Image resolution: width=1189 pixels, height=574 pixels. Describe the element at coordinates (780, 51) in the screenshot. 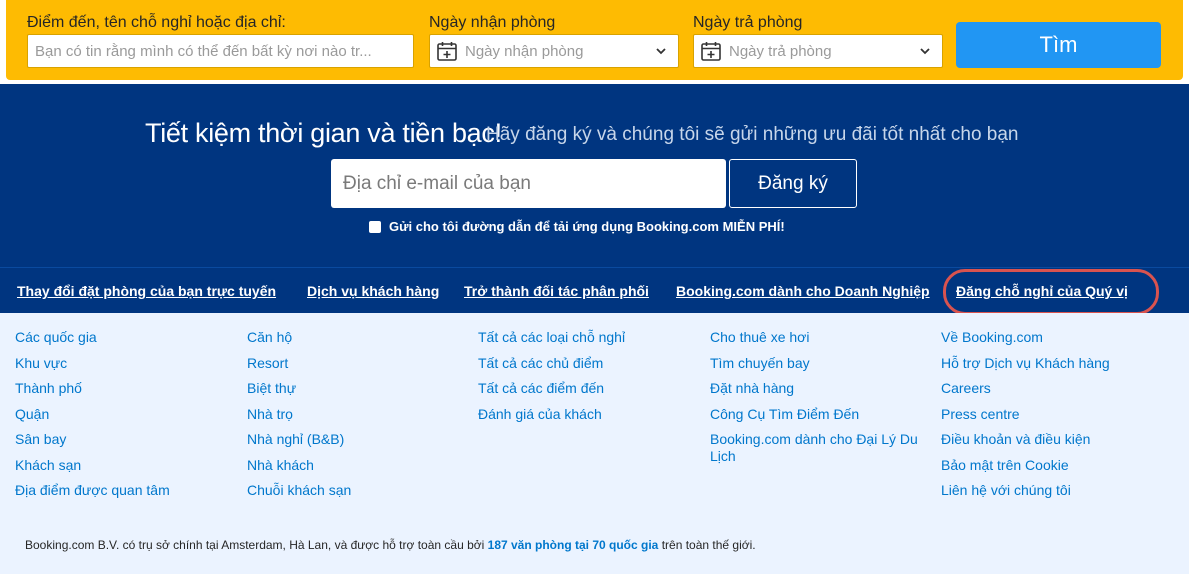

I see `checkout-placeholder: Ngày trả phòng` at that location.